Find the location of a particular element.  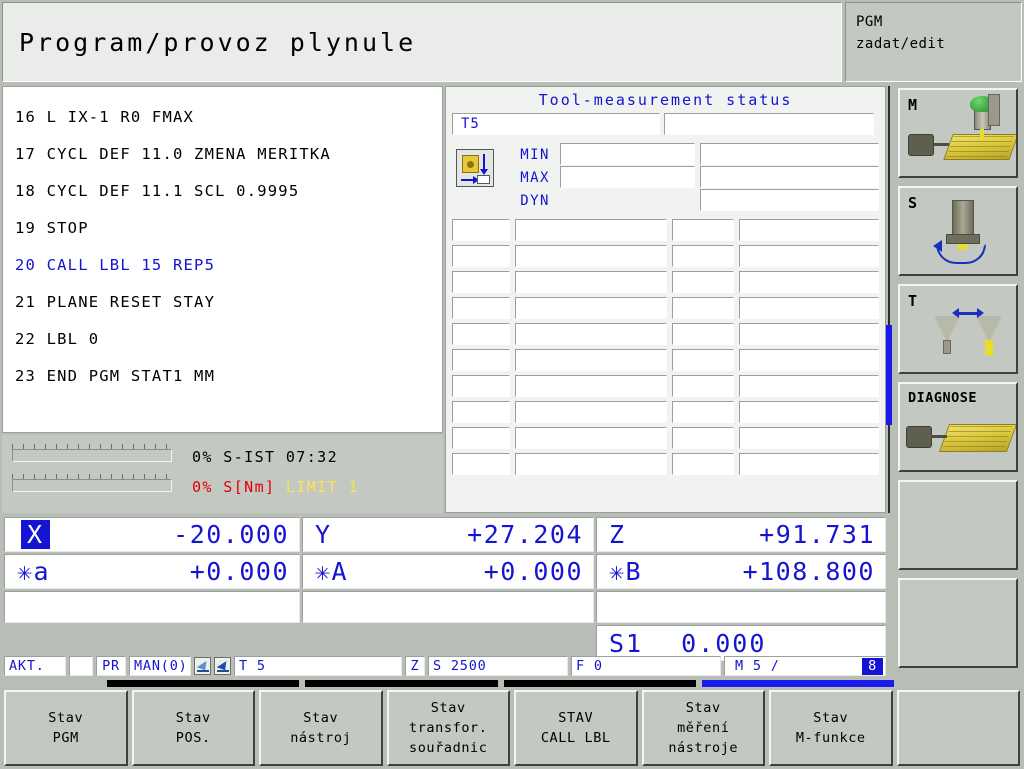

axis-cell-a: ✳A +0.000 is located at coordinates (448, 571).